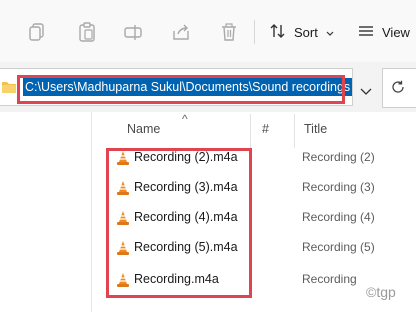 This screenshot has width=416, height=312. I want to click on column-header-title: Title, so click(315, 129).